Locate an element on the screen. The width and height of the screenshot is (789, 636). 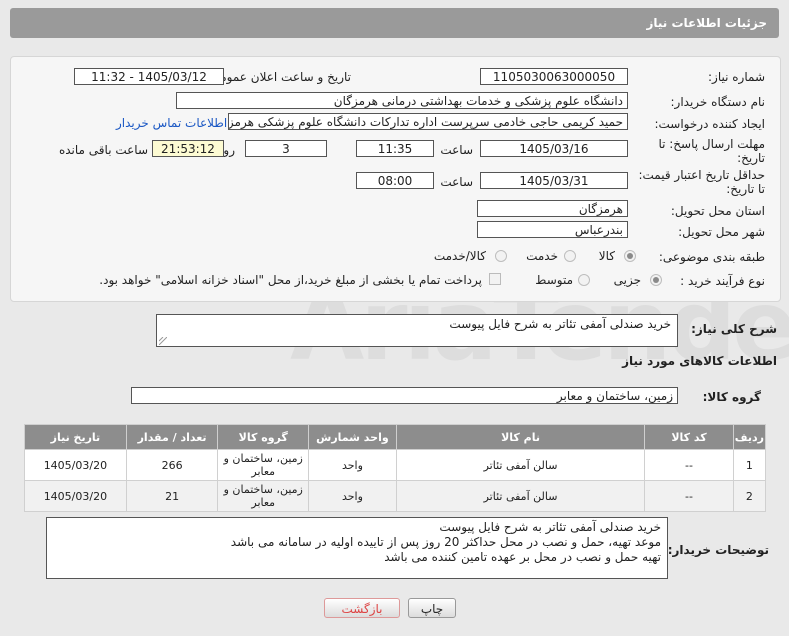
province-field: هرمزگان is located at coordinates (552, 208).